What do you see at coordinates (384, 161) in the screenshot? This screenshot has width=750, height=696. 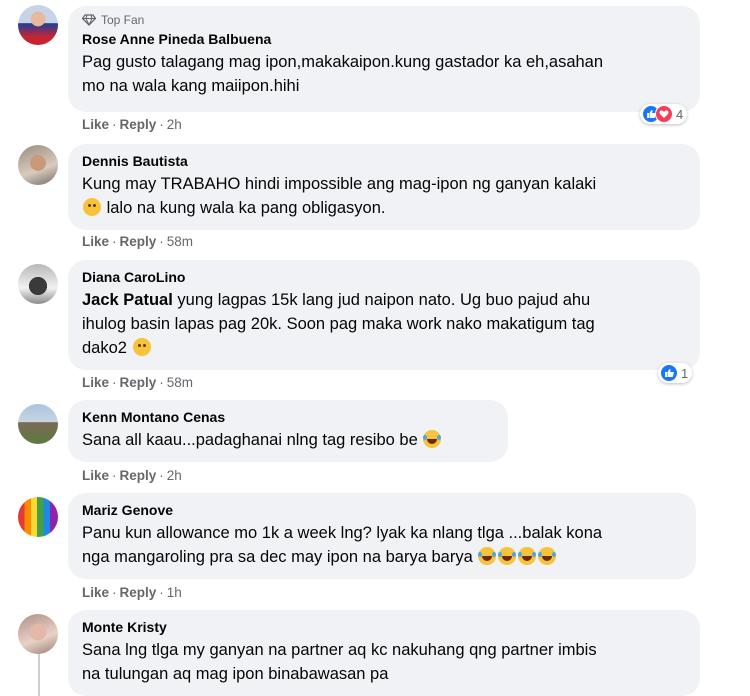 I see `comment-author: Dennis Bautista` at bounding box center [384, 161].